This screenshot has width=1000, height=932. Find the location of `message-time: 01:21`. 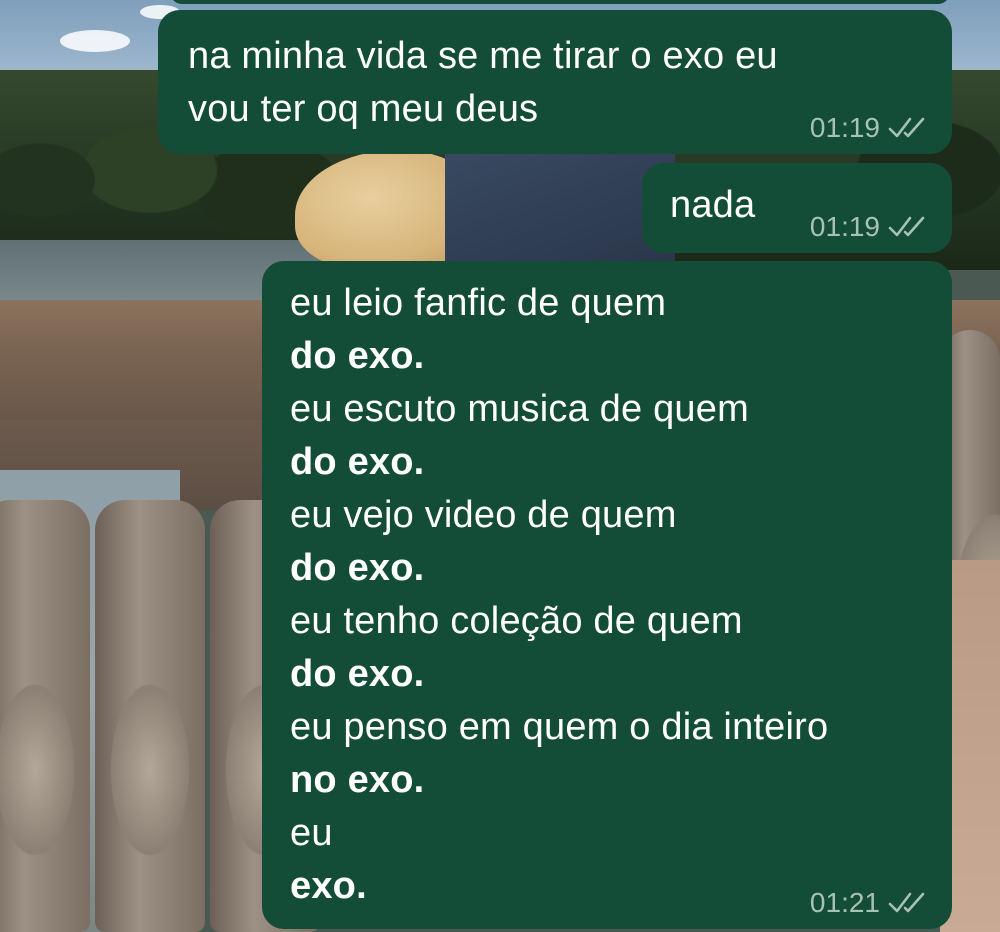

message-time: 01:21 is located at coordinates (844, 902).